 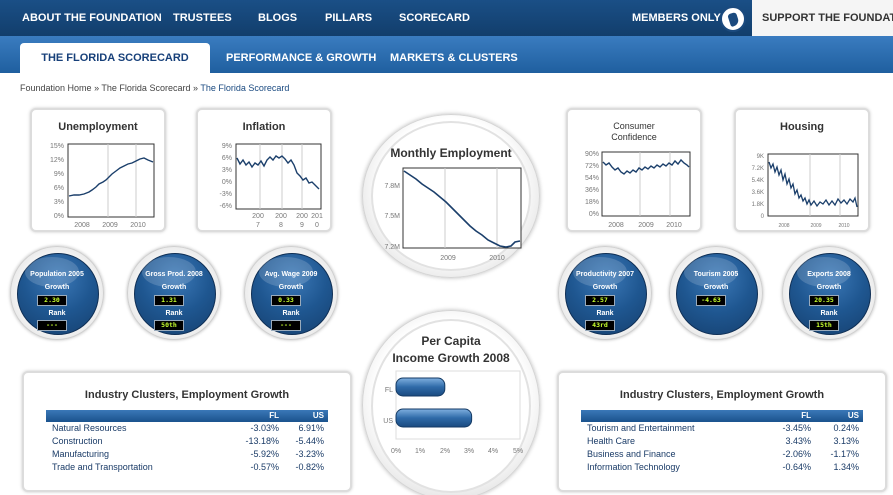 What do you see at coordinates (388, 421) in the screenshot?
I see `percapita-cat-us: US` at bounding box center [388, 421].